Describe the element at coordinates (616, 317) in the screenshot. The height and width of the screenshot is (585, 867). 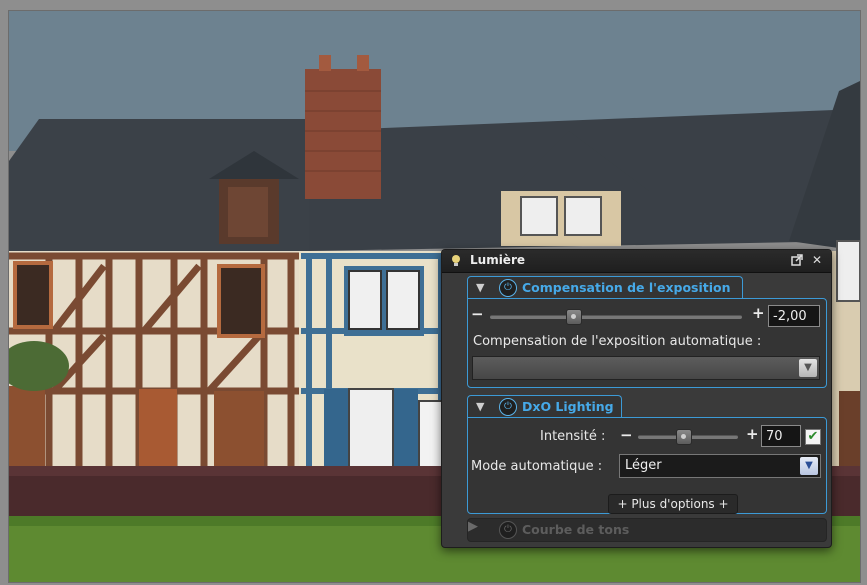
I see `exposure-slider-track` at that location.